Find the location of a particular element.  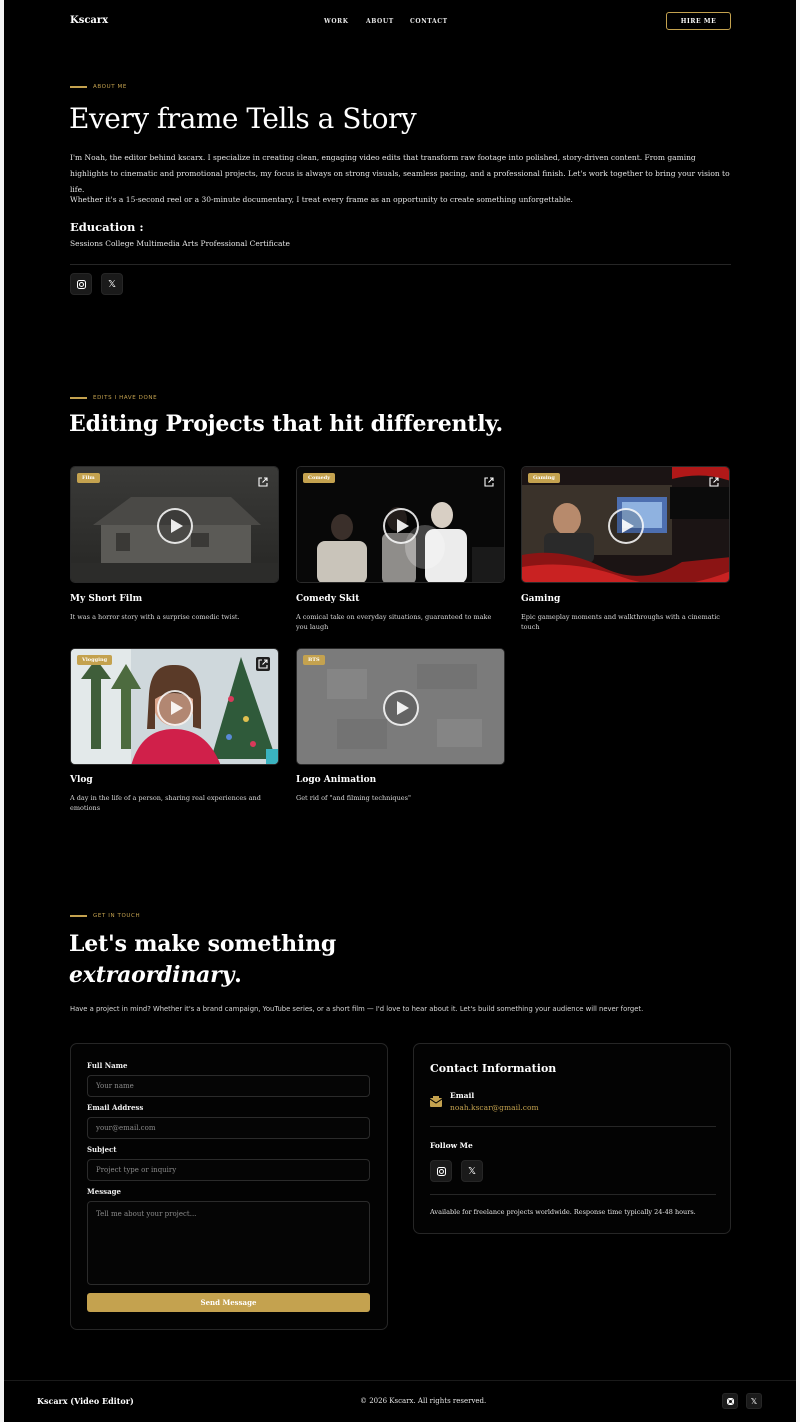

nav-link-work: WORK is located at coordinates (336, 21).